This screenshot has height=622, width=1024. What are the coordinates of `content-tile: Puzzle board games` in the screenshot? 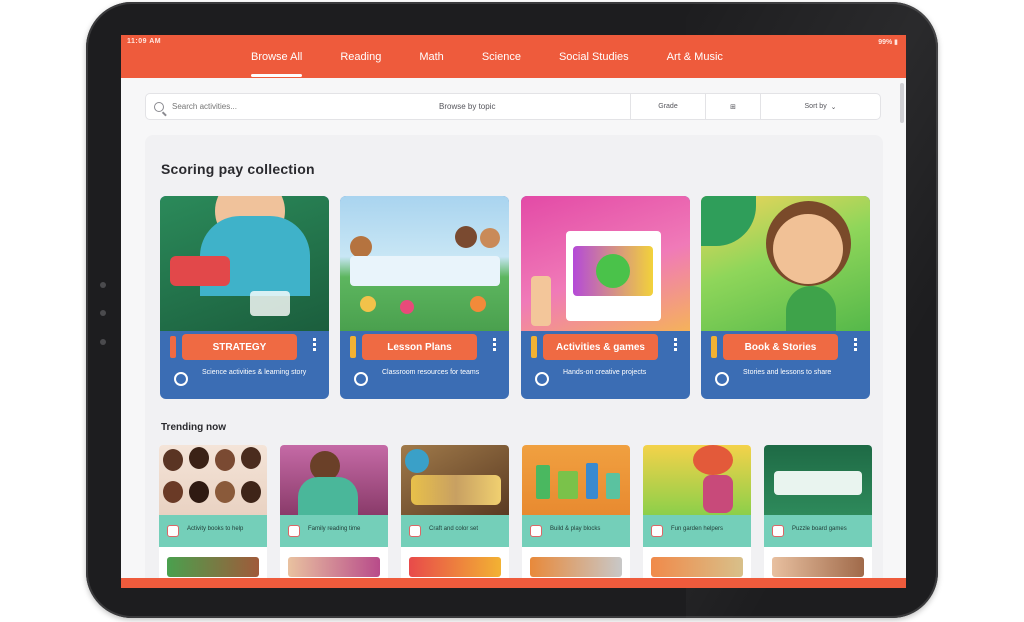 It's located at (818, 515).